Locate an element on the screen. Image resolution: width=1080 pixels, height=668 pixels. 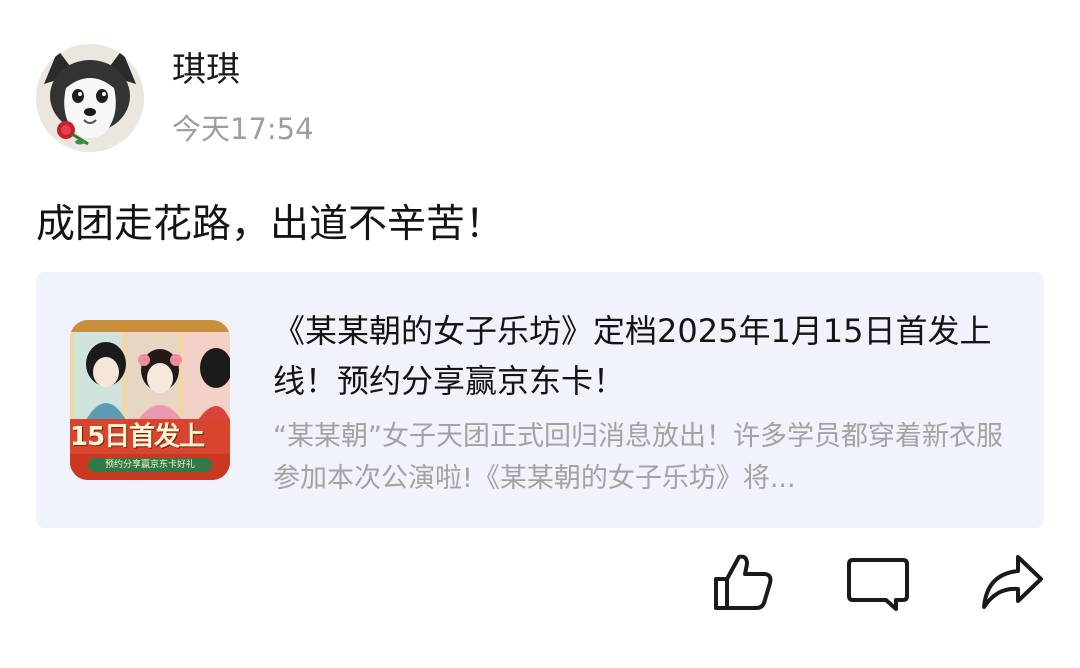
thumbnail-ribbon-text: 预约分享赢京东卡好礼 is located at coordinates (150, 465).